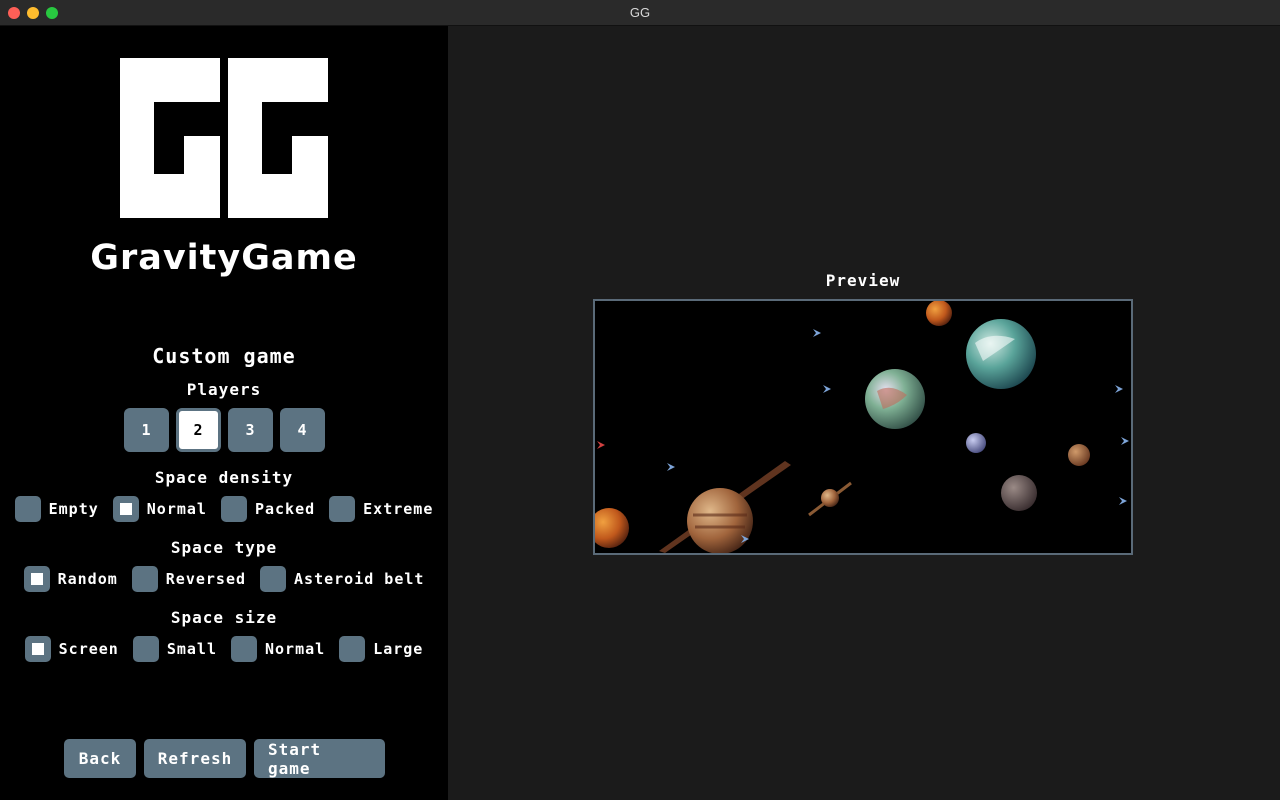 The image size is (1280, 800). I want to click on space-type-options: Random Reversed Asteroid belt, so click(224, 579).